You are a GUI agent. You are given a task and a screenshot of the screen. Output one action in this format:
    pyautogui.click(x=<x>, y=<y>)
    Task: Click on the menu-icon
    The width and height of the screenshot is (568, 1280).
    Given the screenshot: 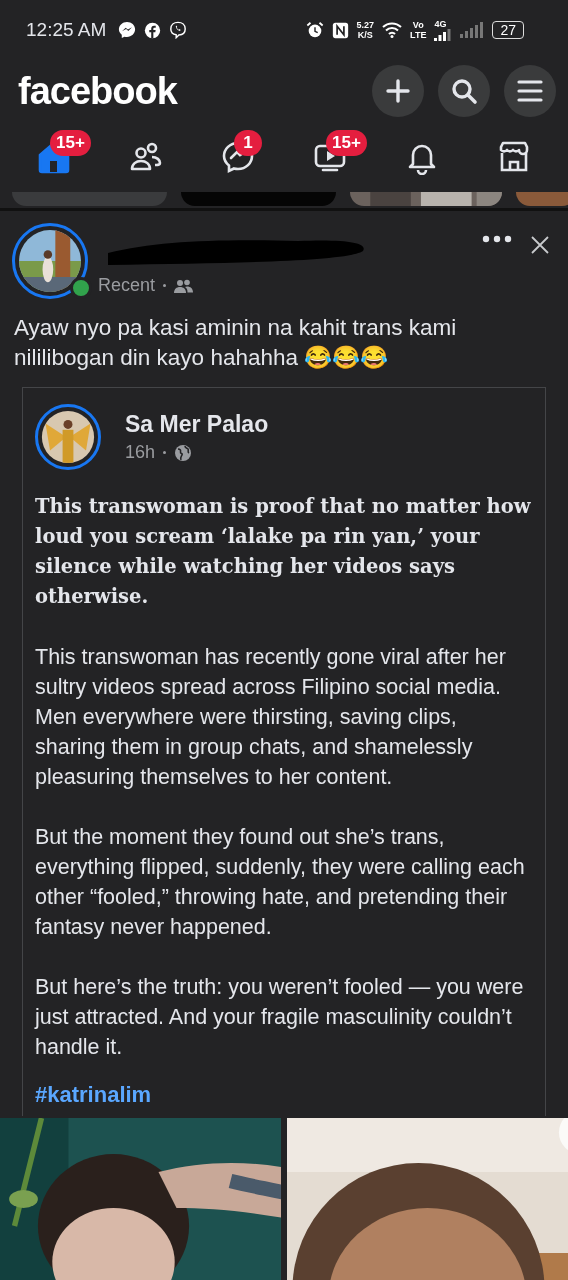 What is the action you would take?
    pyautogui.click(x=530, y=91)
    